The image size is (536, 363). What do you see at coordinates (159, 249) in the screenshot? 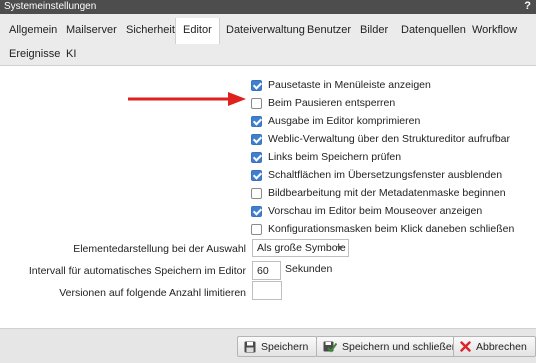
I see `element-display-label: Elementedarstellung bei der Auswahl` at bounding box center [159, 249].